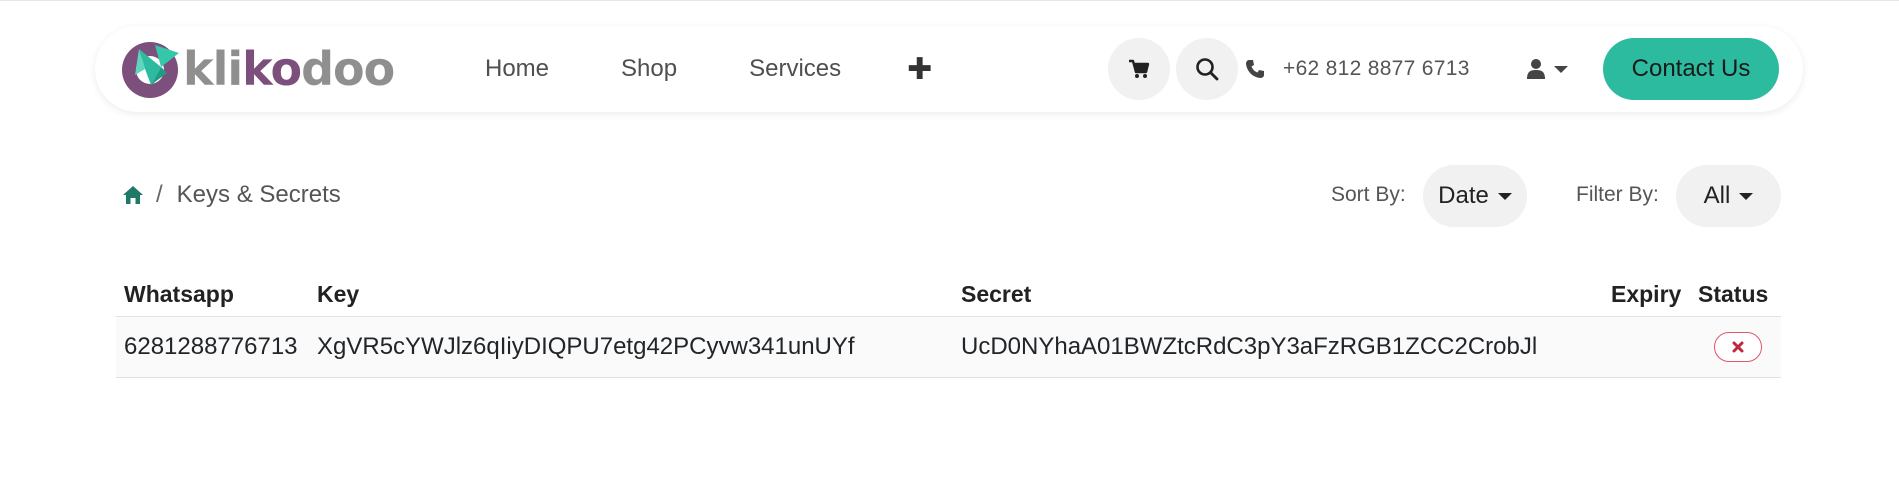  What do you see at coordinates (1463, 195) in the screenshot?
I see `sort-value: Date` at bounding box center [1463, 195].